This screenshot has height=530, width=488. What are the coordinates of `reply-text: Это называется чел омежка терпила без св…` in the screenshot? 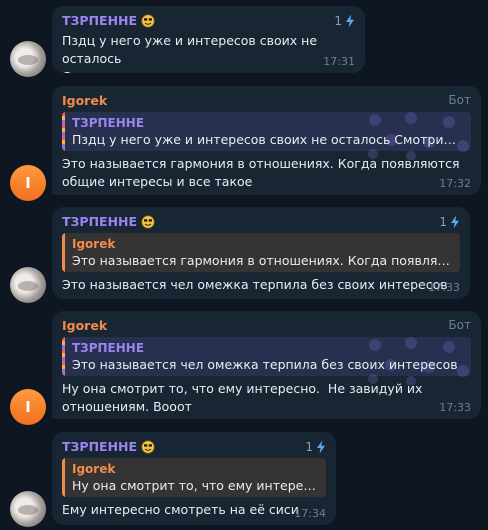 It's located at (265, 364).